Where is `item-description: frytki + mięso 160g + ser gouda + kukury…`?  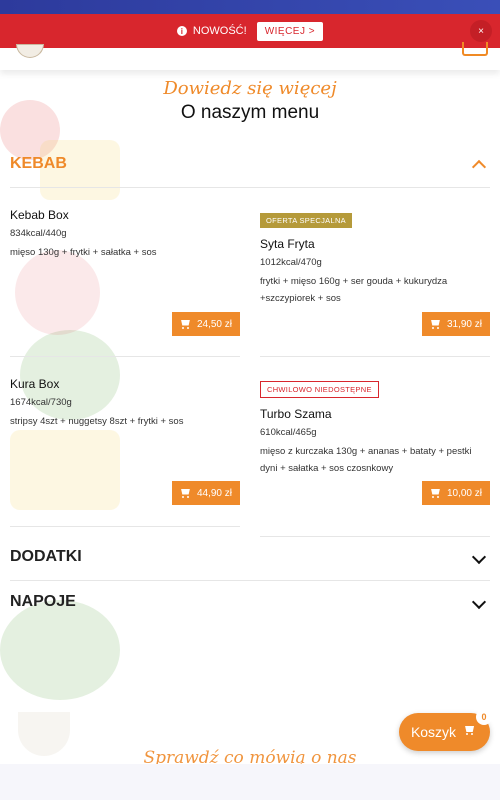 item-description: frytki + mięso 160g + ser gouda + kukury… is located at coordinates (354, 290).